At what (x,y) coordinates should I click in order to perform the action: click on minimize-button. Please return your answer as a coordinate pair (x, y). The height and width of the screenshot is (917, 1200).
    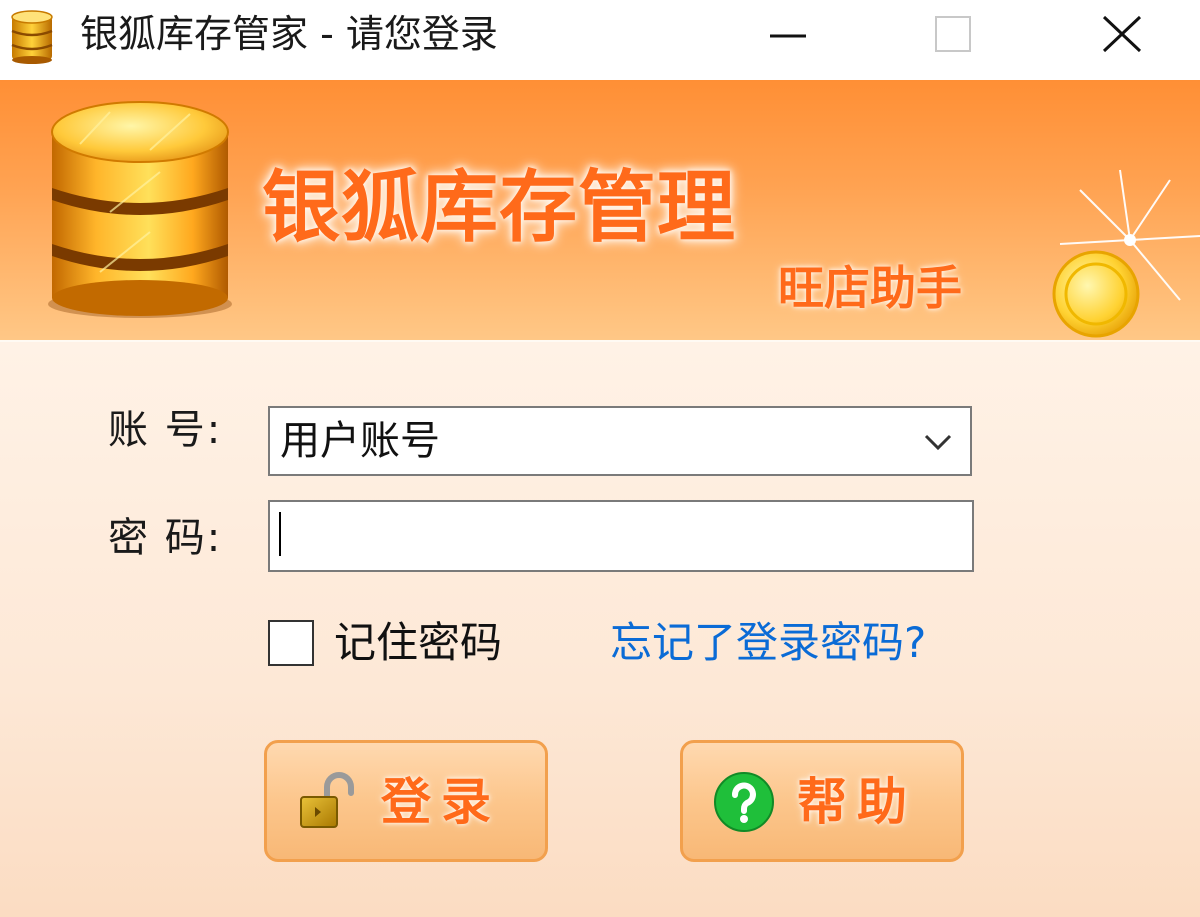
    Looking at the image, I should click on (788, 36).